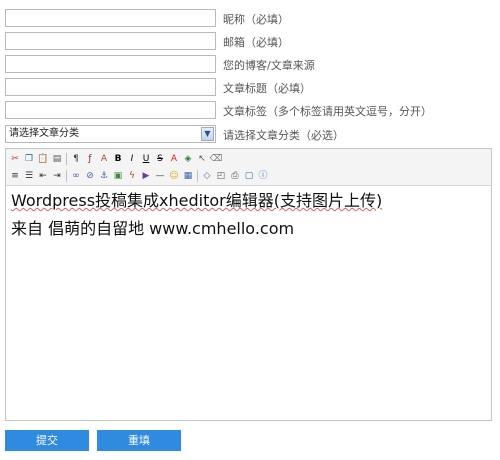  I want to click on background-color-icon: ◈, so click(188, 159).